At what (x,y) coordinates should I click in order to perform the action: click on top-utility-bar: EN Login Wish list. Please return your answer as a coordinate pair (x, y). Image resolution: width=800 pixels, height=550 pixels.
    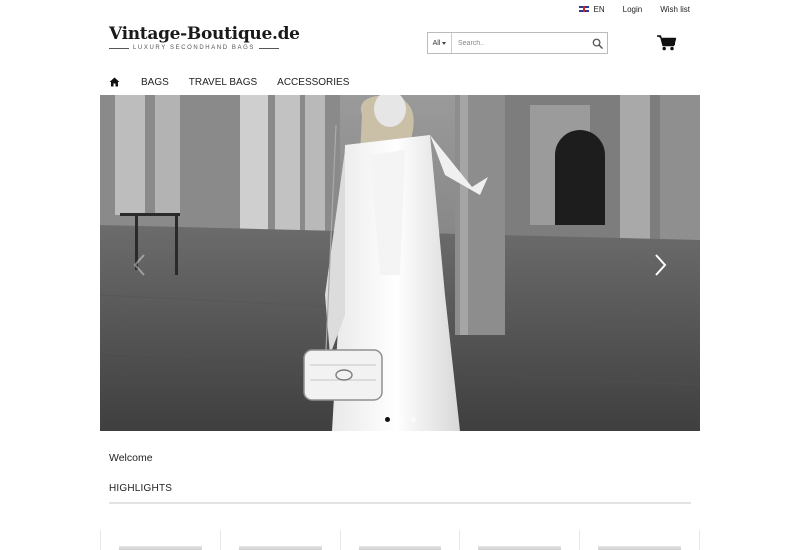
    Looking at the image, I should click on (634, 9).